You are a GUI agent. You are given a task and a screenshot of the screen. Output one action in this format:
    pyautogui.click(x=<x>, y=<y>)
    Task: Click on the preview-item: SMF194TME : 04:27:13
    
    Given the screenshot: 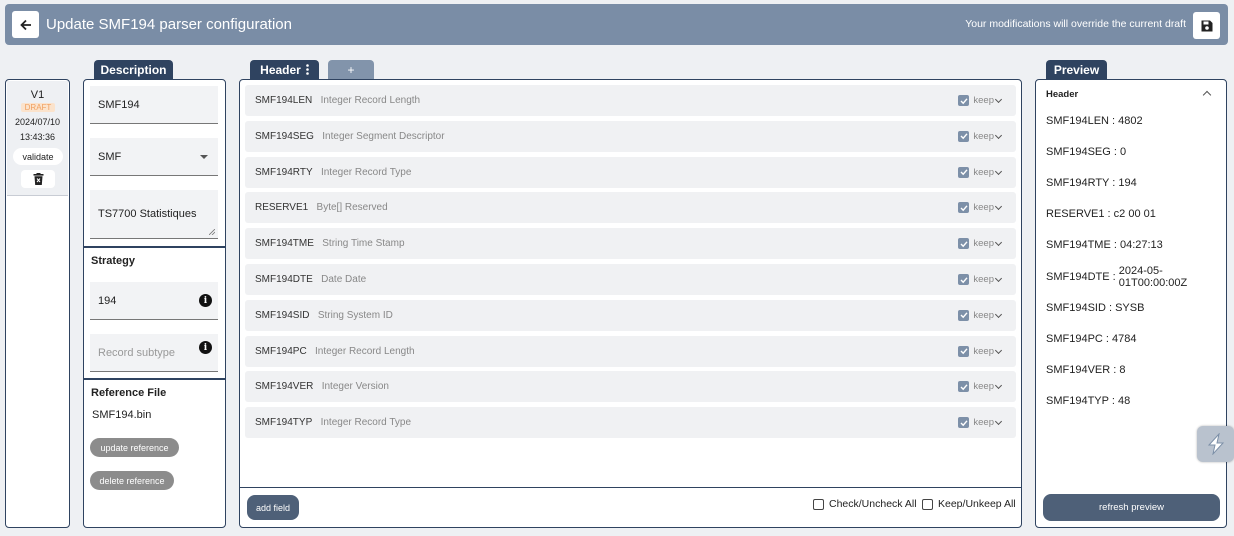 What is the action you would take?
    pyautogui.click(x=1104, y=245)
    